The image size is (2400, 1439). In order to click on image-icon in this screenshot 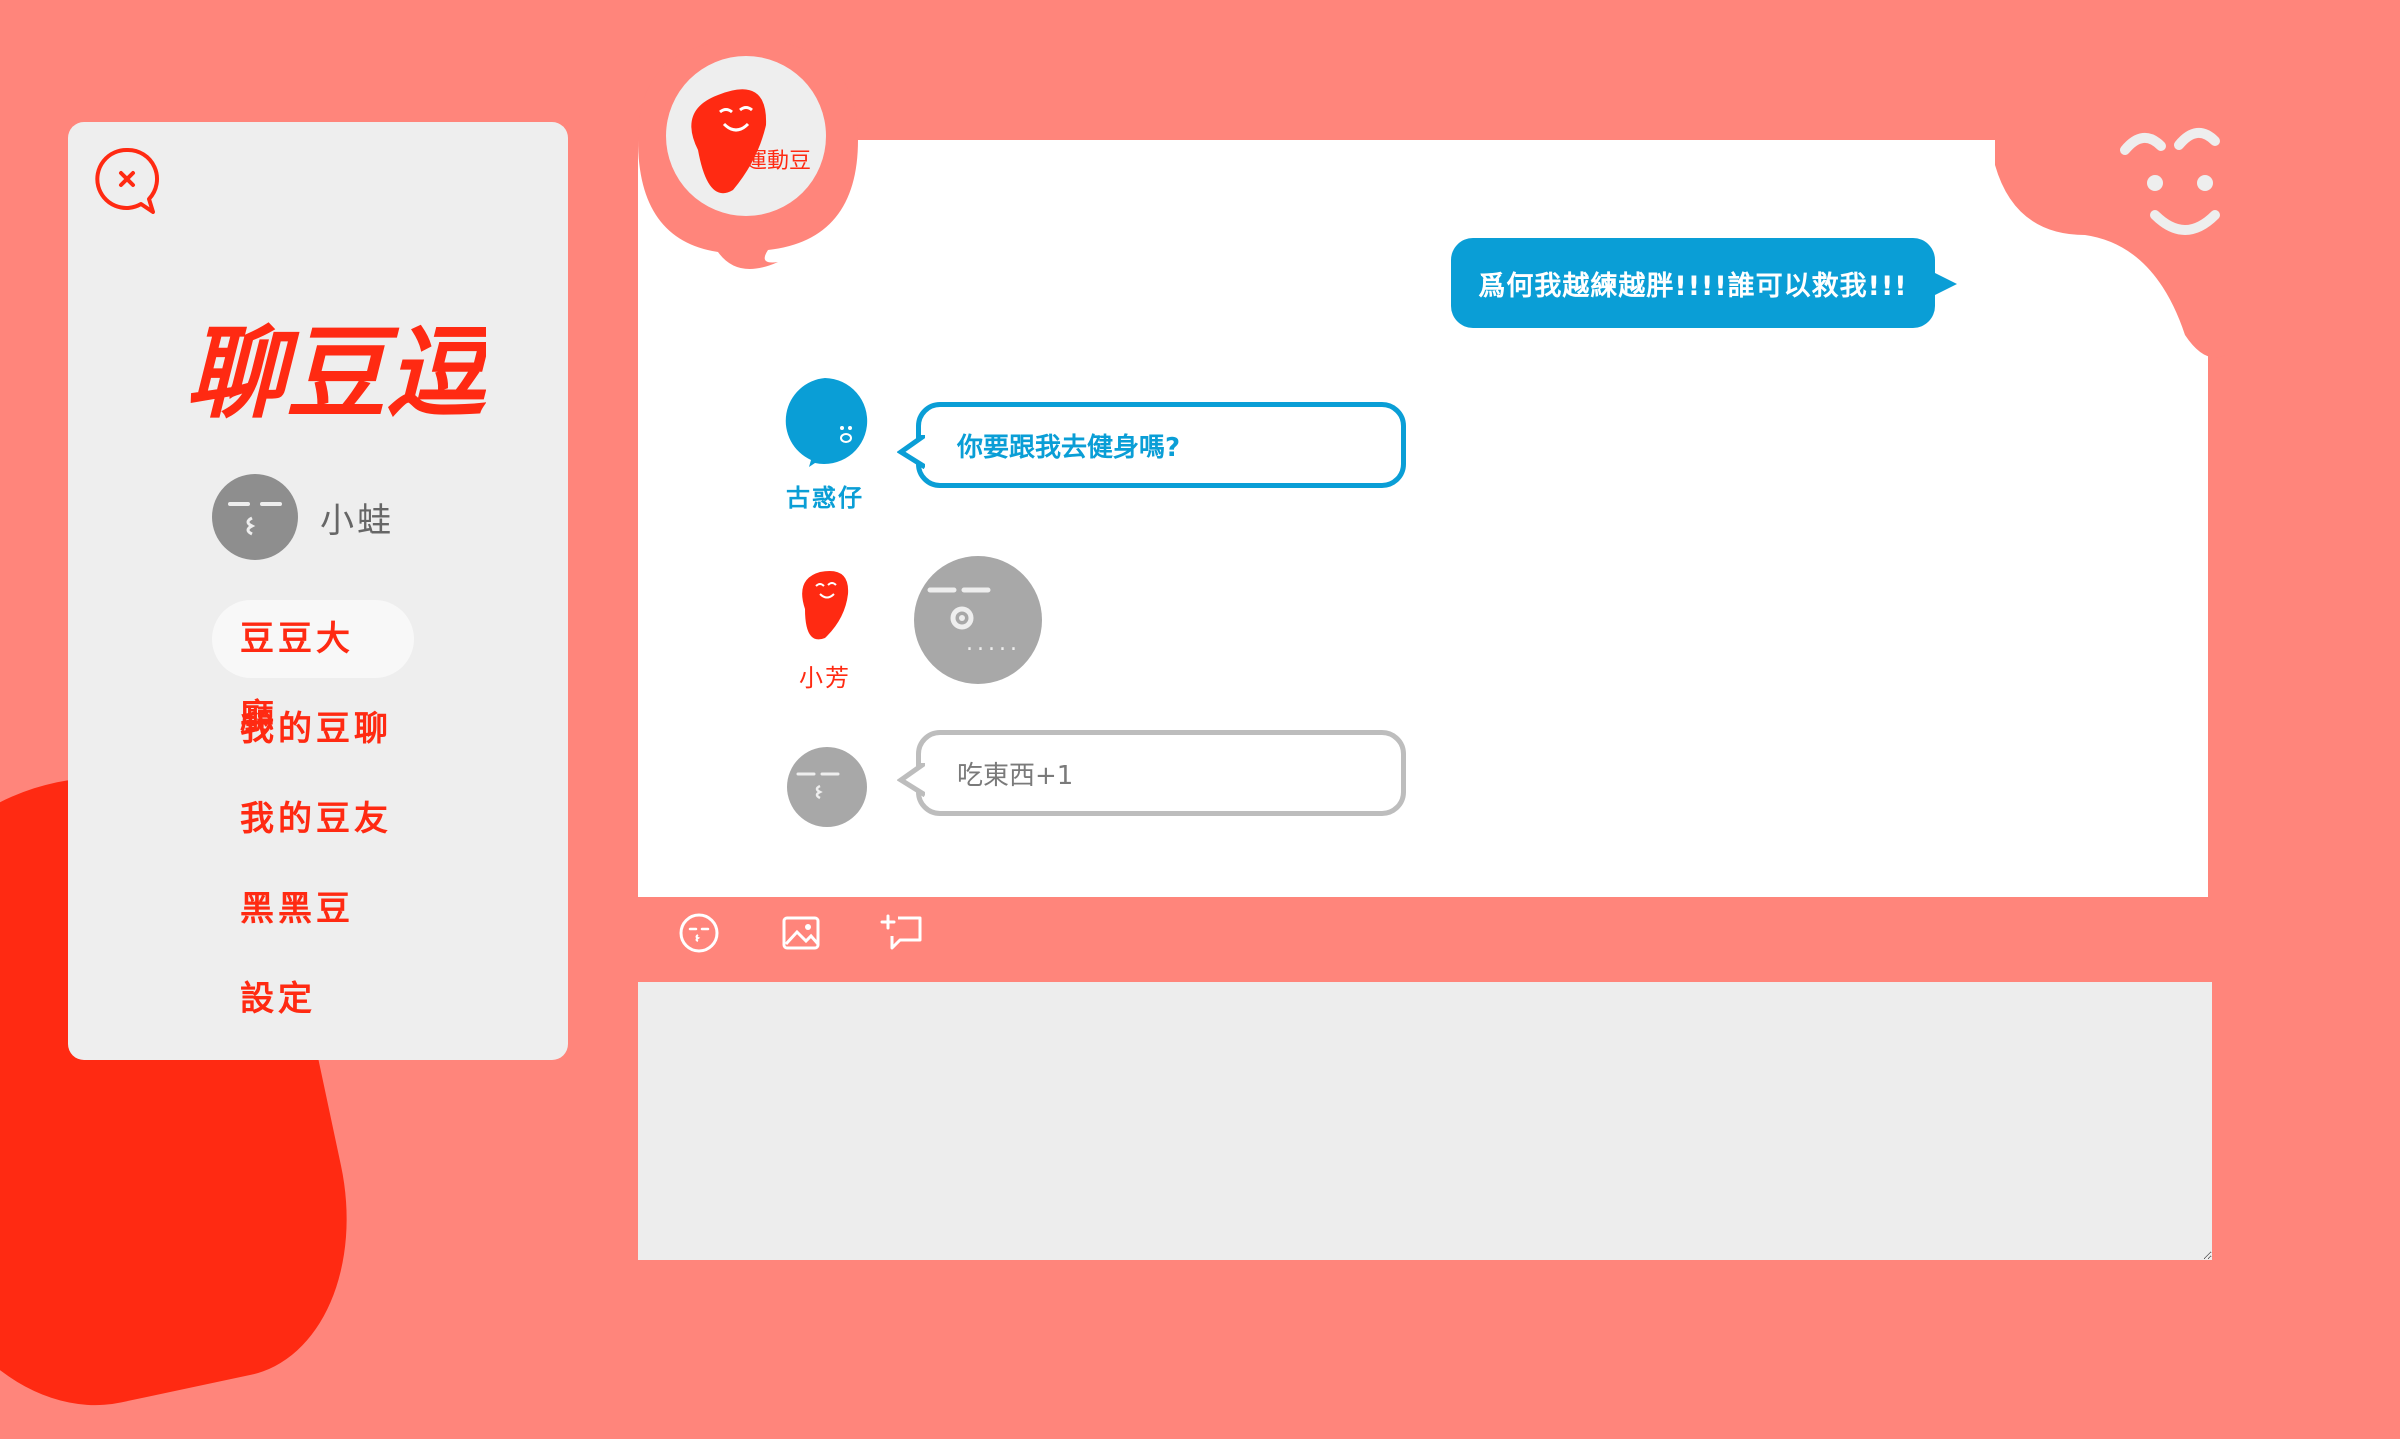, I will do `click(801, 933)`.